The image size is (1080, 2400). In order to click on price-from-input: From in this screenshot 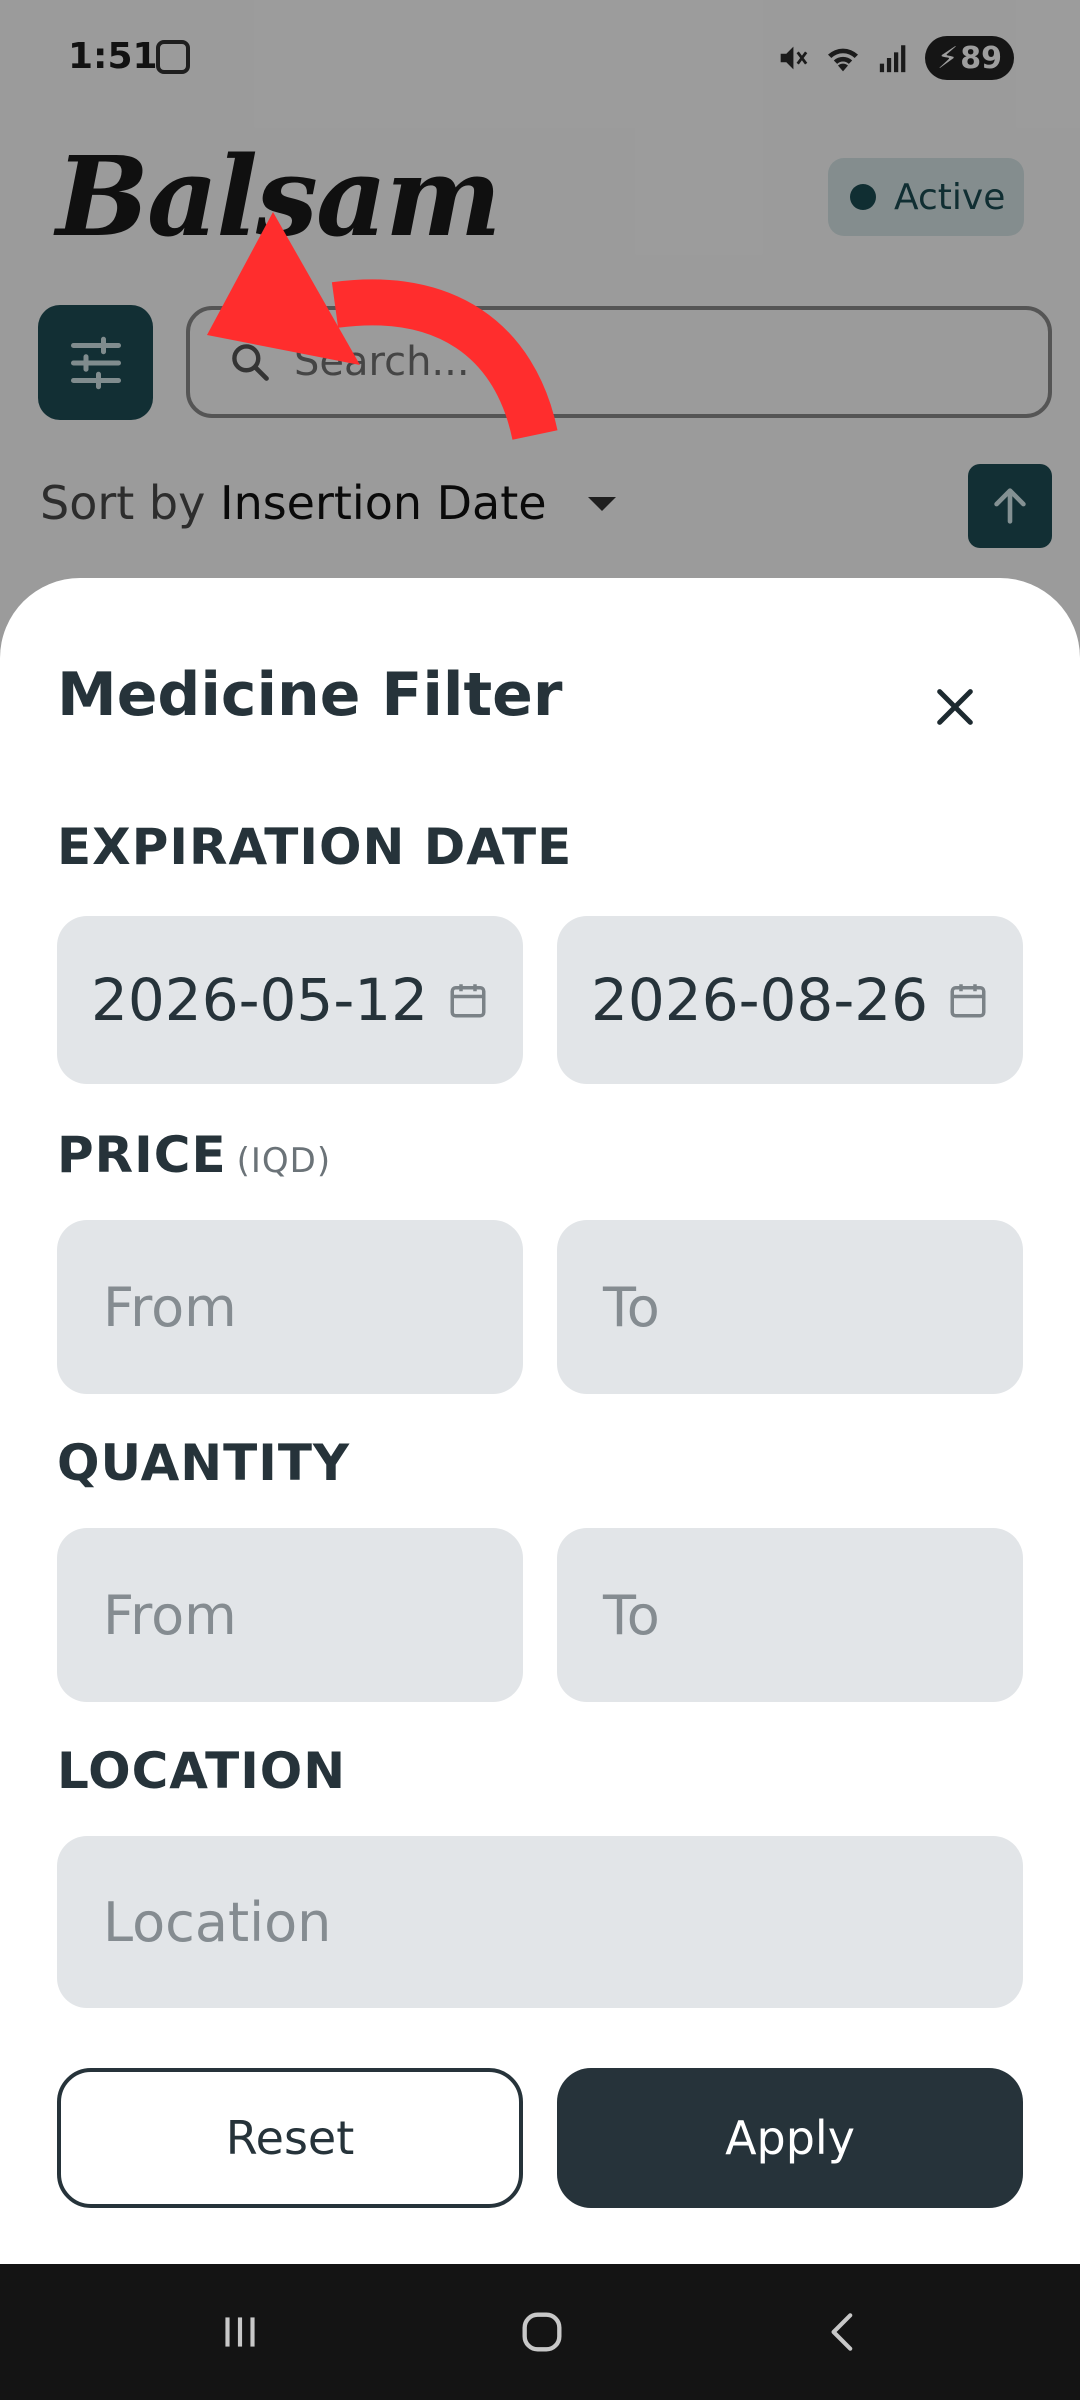, I will do `click(290, 1307)`.